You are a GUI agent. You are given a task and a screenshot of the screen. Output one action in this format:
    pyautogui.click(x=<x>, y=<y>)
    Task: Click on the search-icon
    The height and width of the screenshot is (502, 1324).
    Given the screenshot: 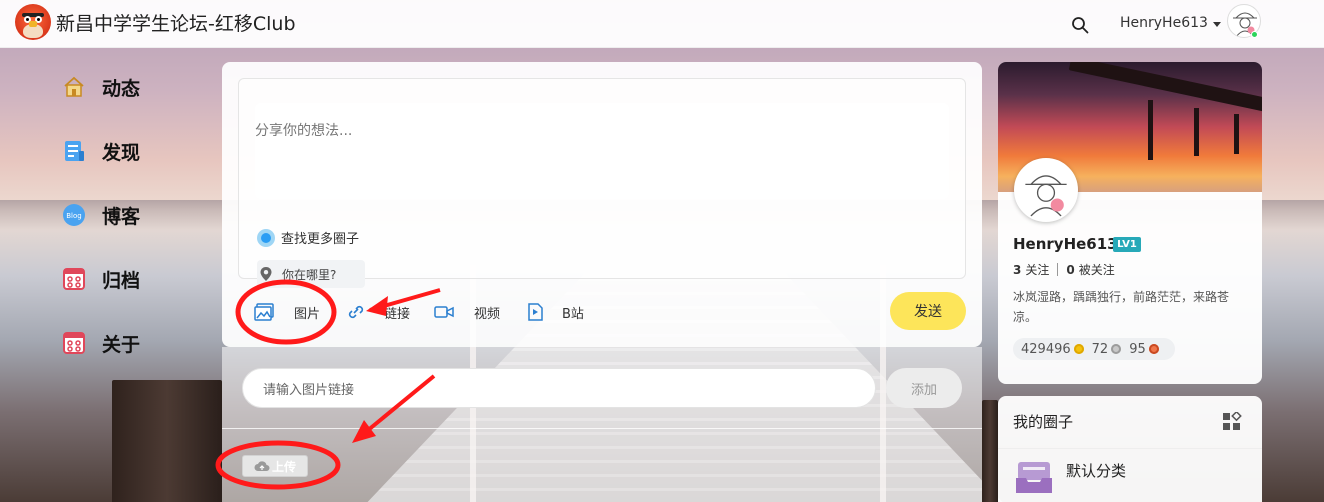 What is the action you would take?
    pyautogui.click(x=1080, y=25)
    